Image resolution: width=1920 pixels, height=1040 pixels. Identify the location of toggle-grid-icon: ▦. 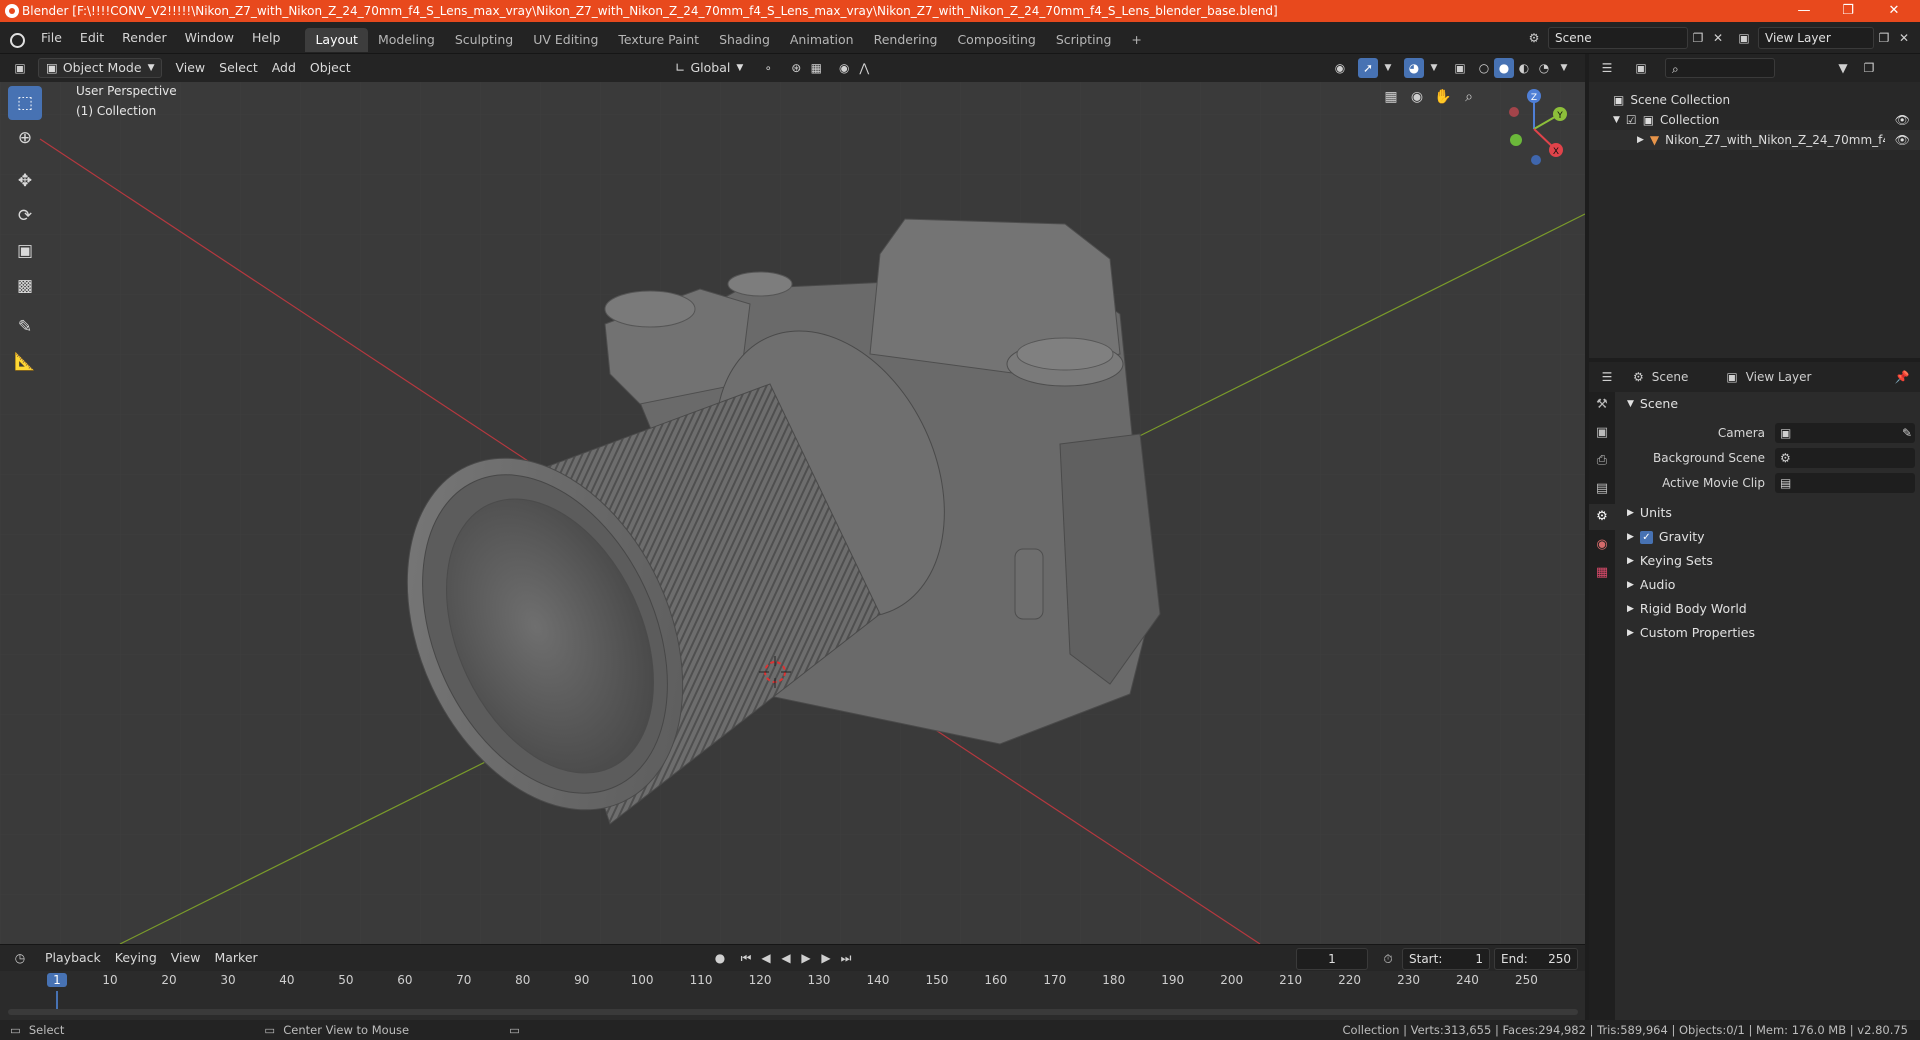
(1391, 97).